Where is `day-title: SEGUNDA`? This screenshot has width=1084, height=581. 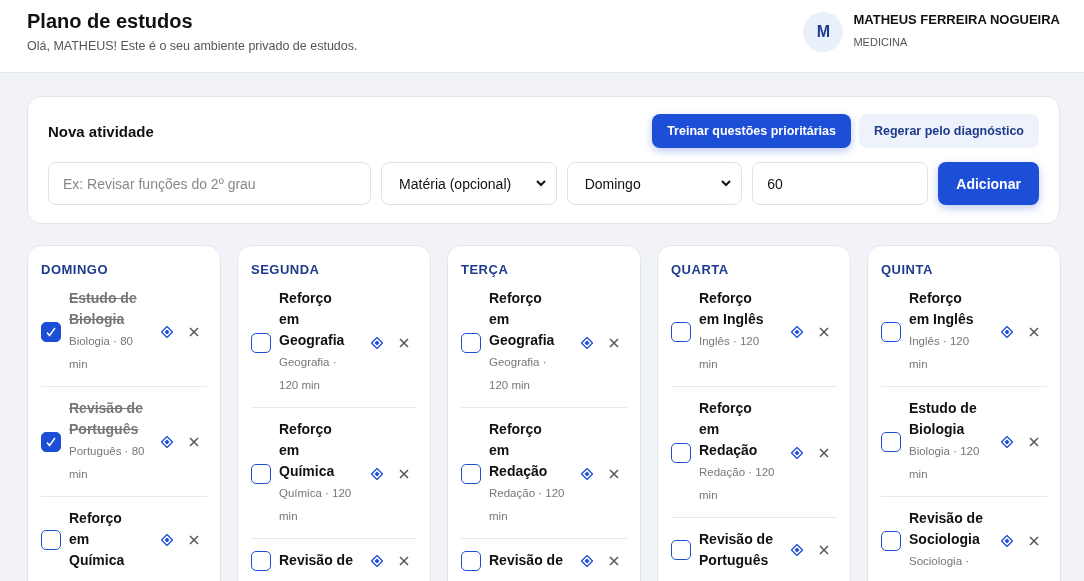 day-title: SEGUNDA is located at coordinates (286, 269).